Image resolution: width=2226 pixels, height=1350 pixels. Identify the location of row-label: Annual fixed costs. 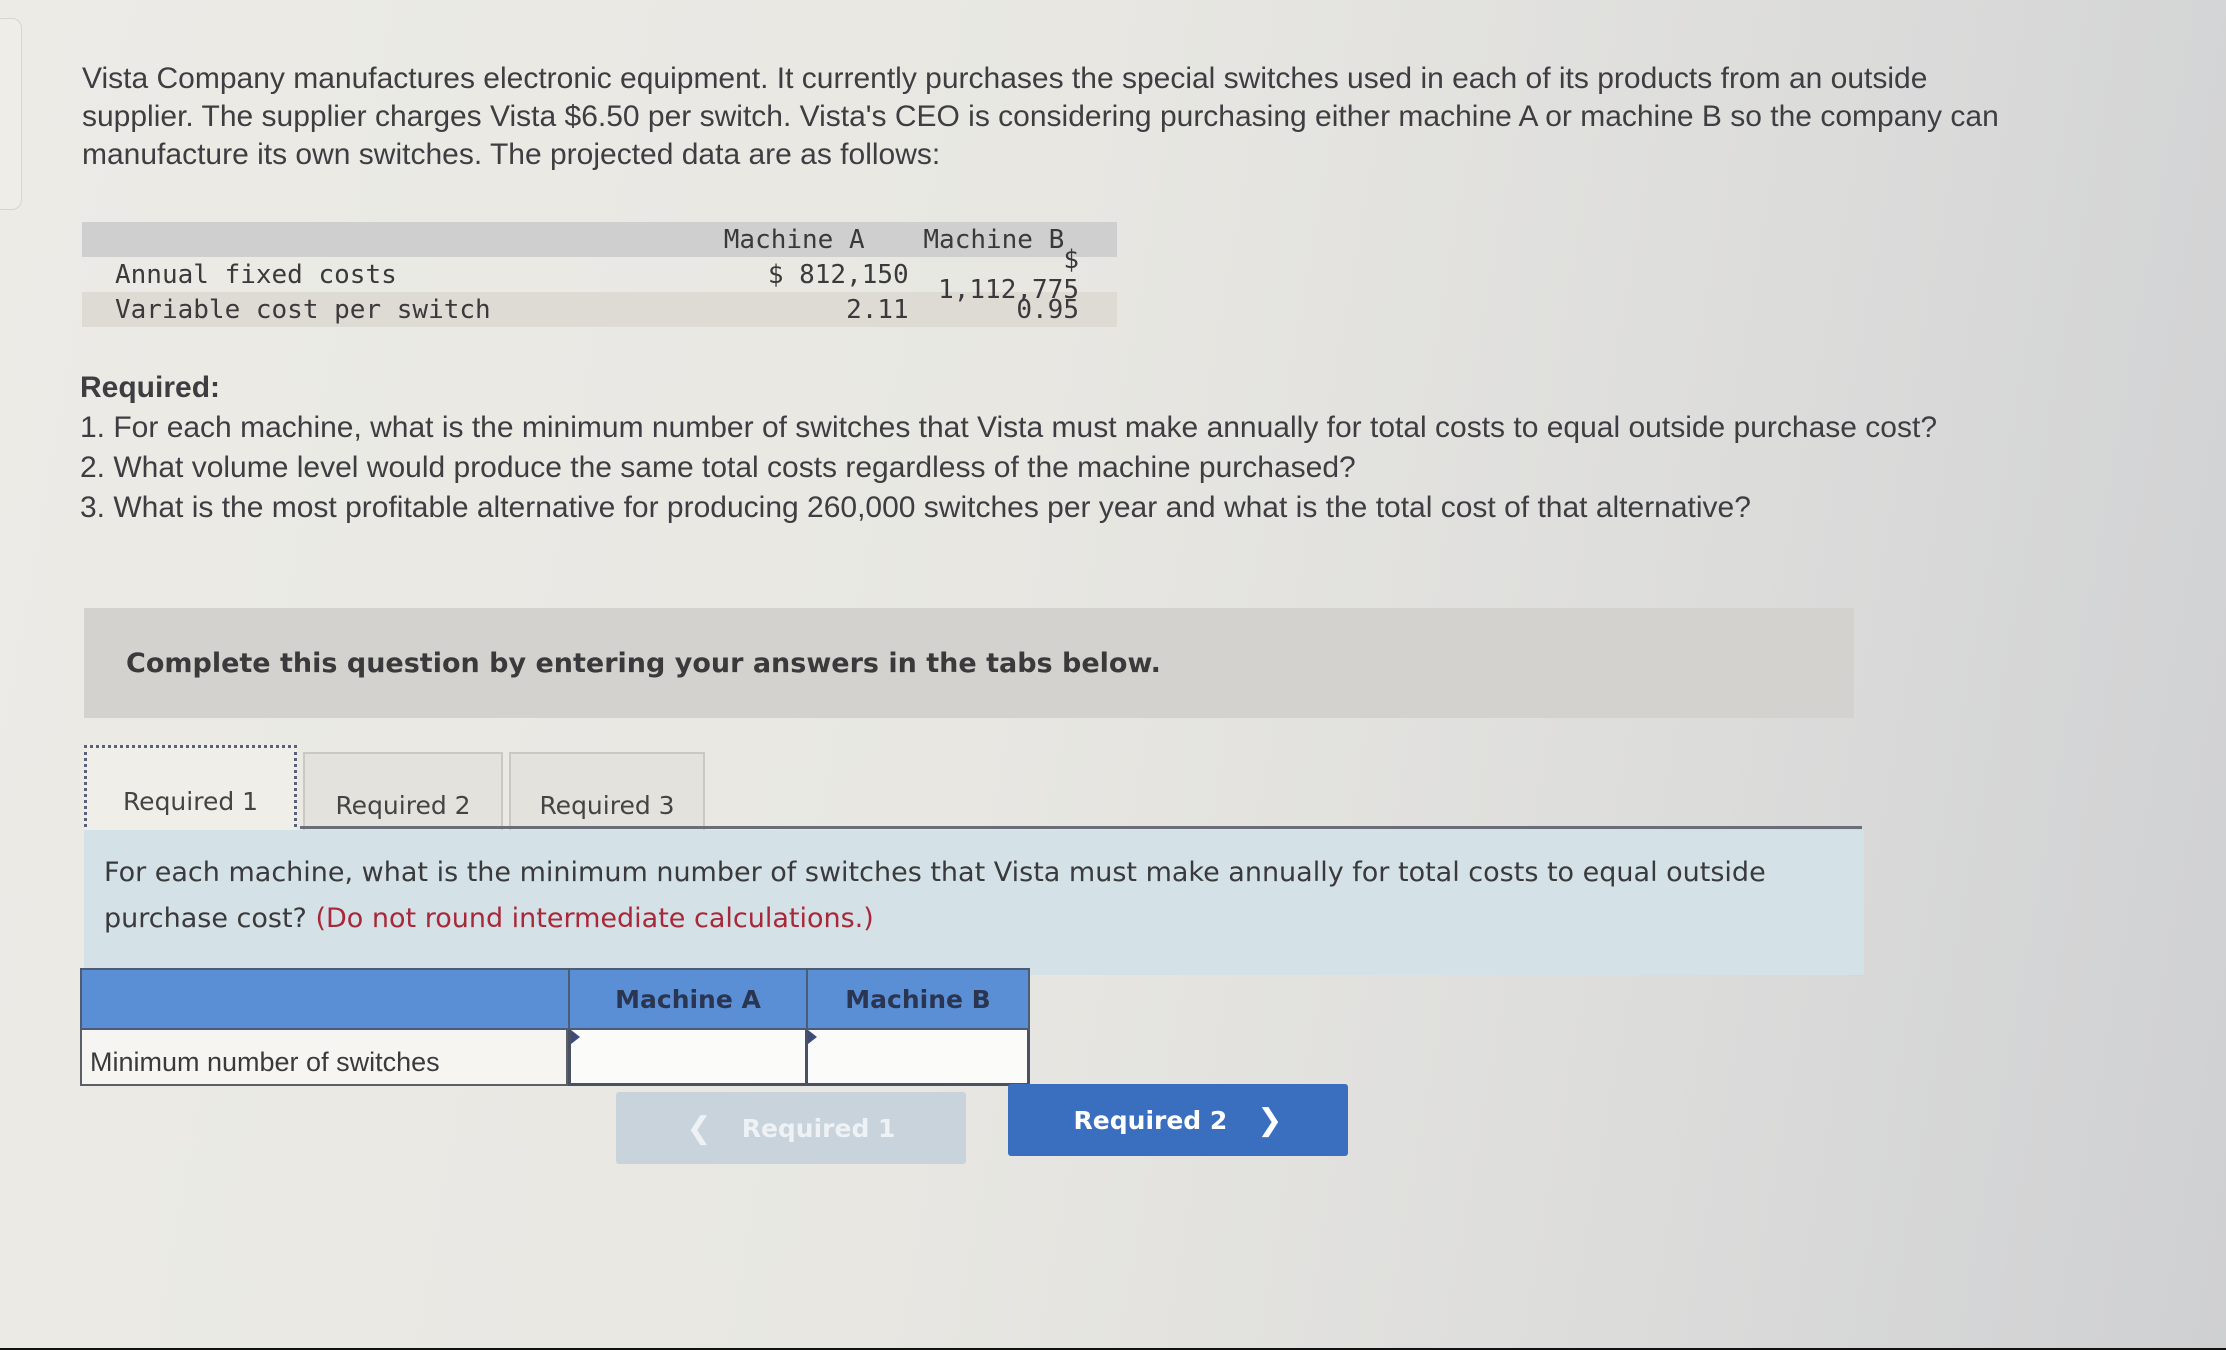
(256, 274).